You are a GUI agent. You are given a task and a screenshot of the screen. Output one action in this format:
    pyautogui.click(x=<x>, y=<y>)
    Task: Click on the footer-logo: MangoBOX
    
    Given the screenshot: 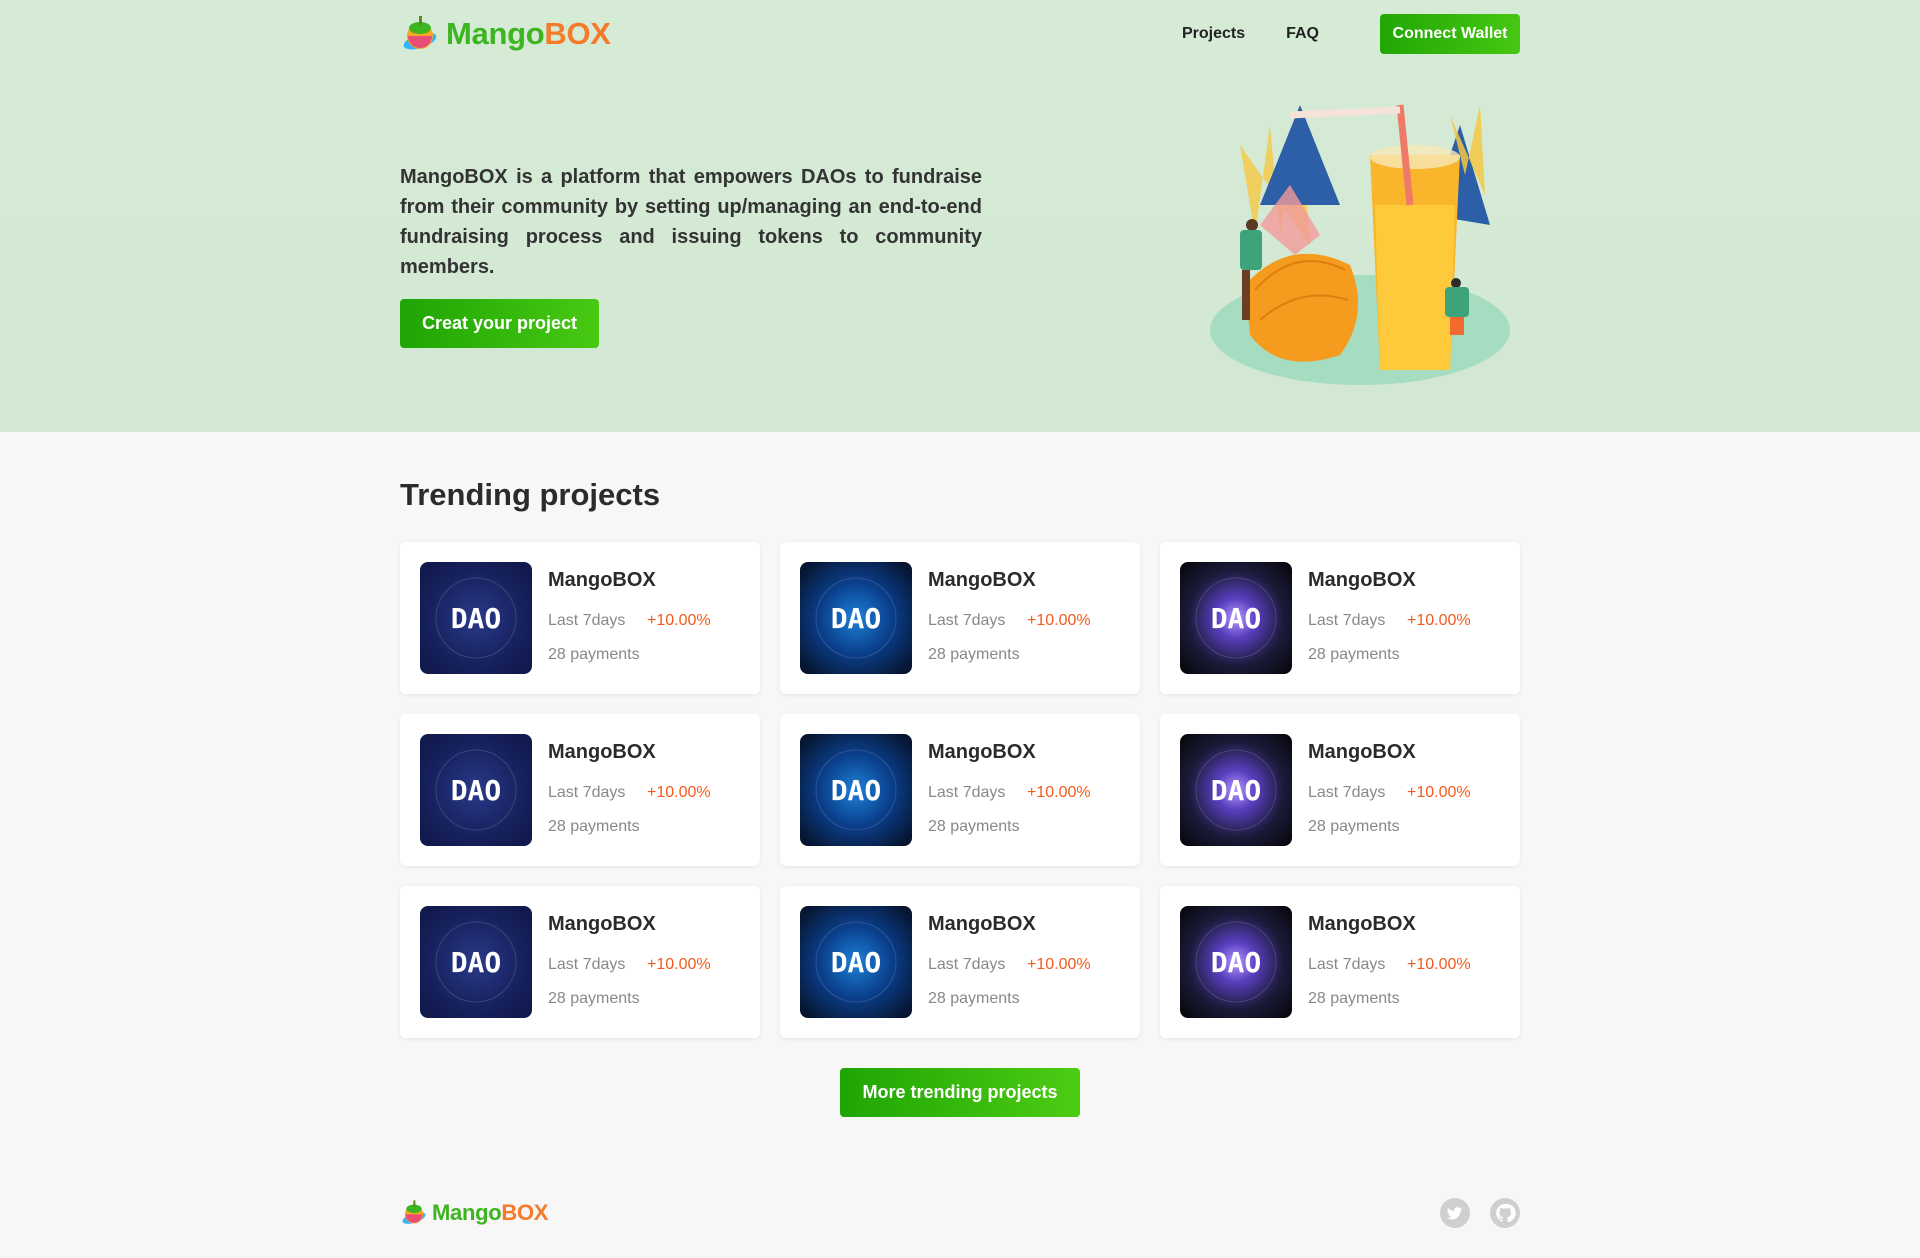 What is the action you would take?
    pyautogui.click(x=474, y=1213)
    